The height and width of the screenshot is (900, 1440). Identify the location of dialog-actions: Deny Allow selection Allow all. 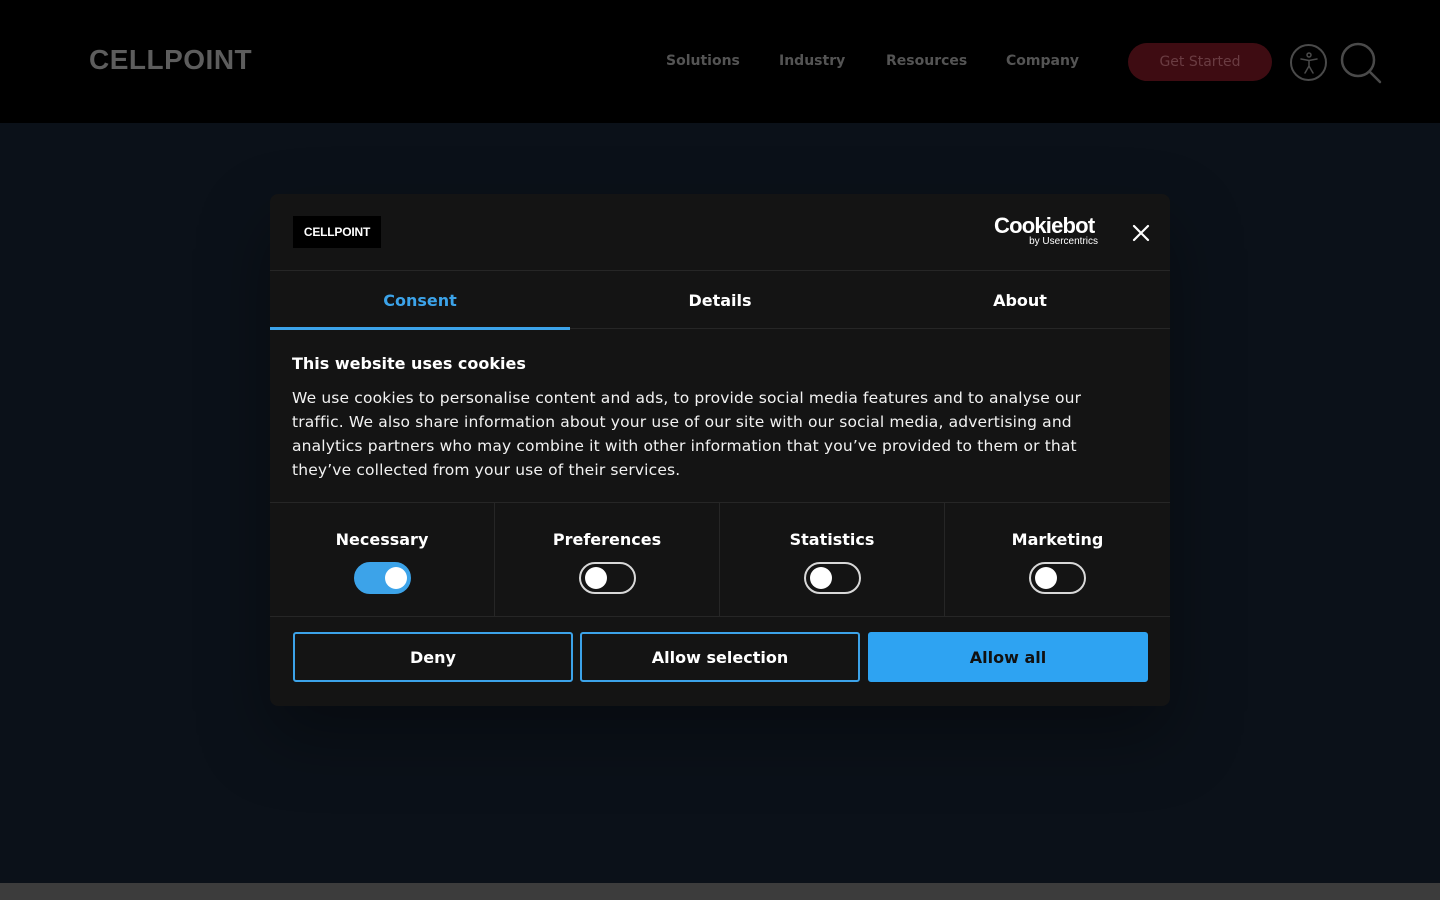
(720, 657).